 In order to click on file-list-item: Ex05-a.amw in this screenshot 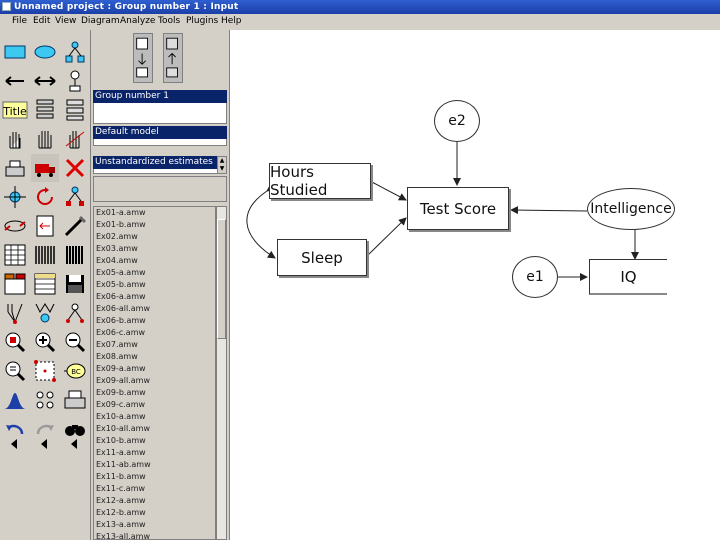, I will do `click(154, 273)`.